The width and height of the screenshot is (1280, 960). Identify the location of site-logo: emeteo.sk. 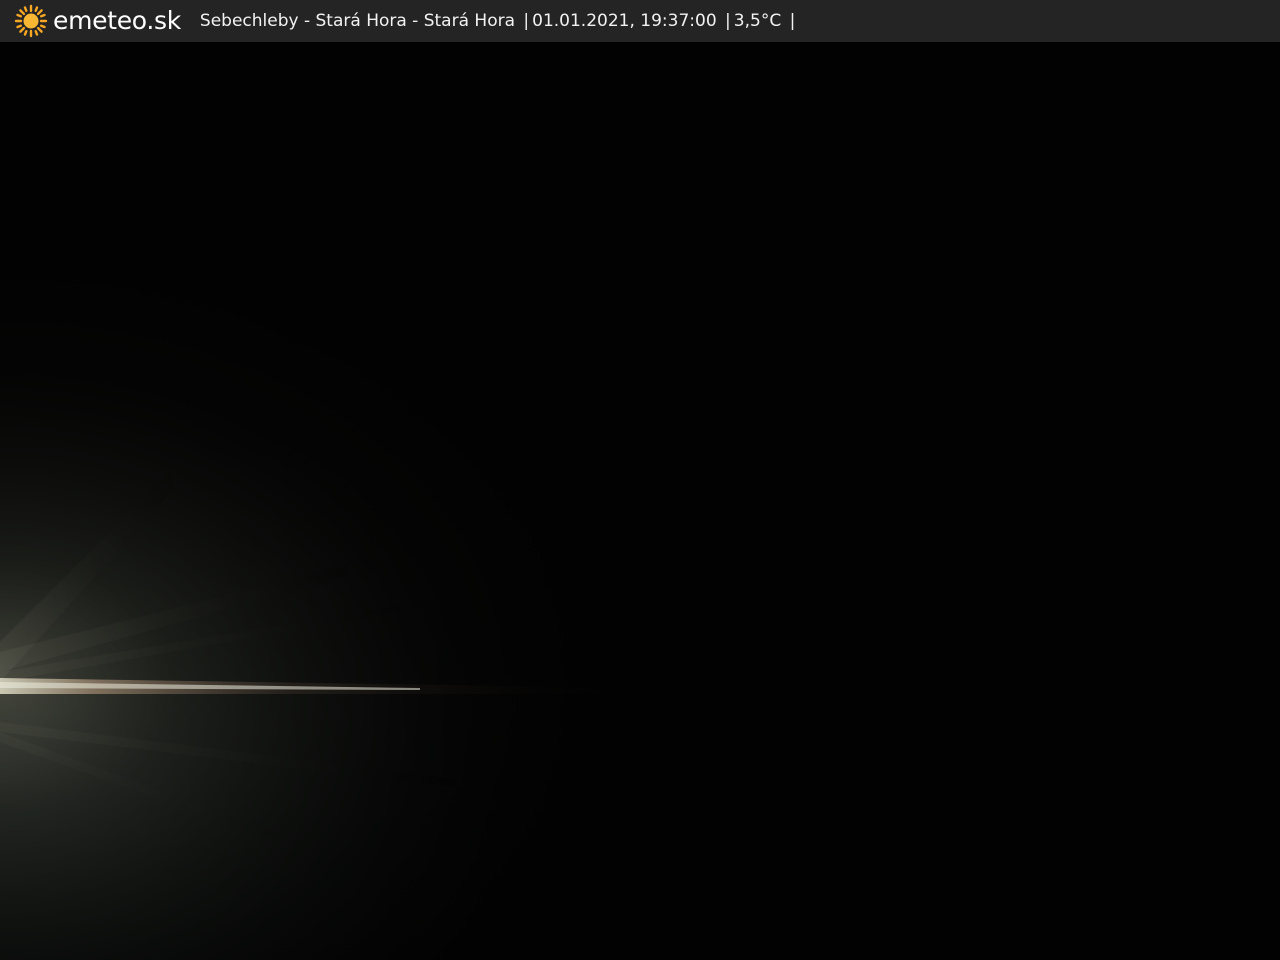
(97, 21).